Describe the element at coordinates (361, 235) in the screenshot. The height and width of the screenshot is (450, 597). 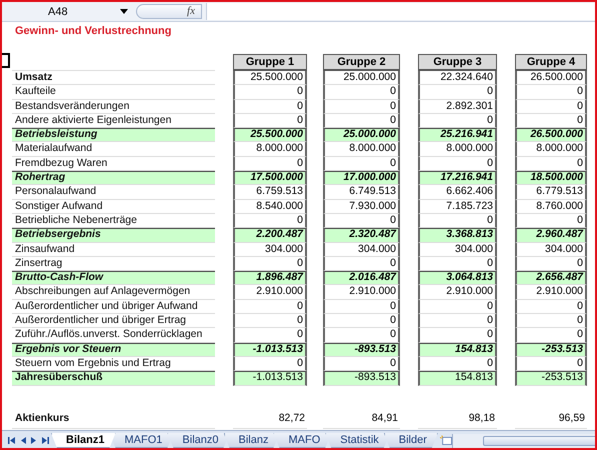
I see `table-cell: 2.320.487` at that location.